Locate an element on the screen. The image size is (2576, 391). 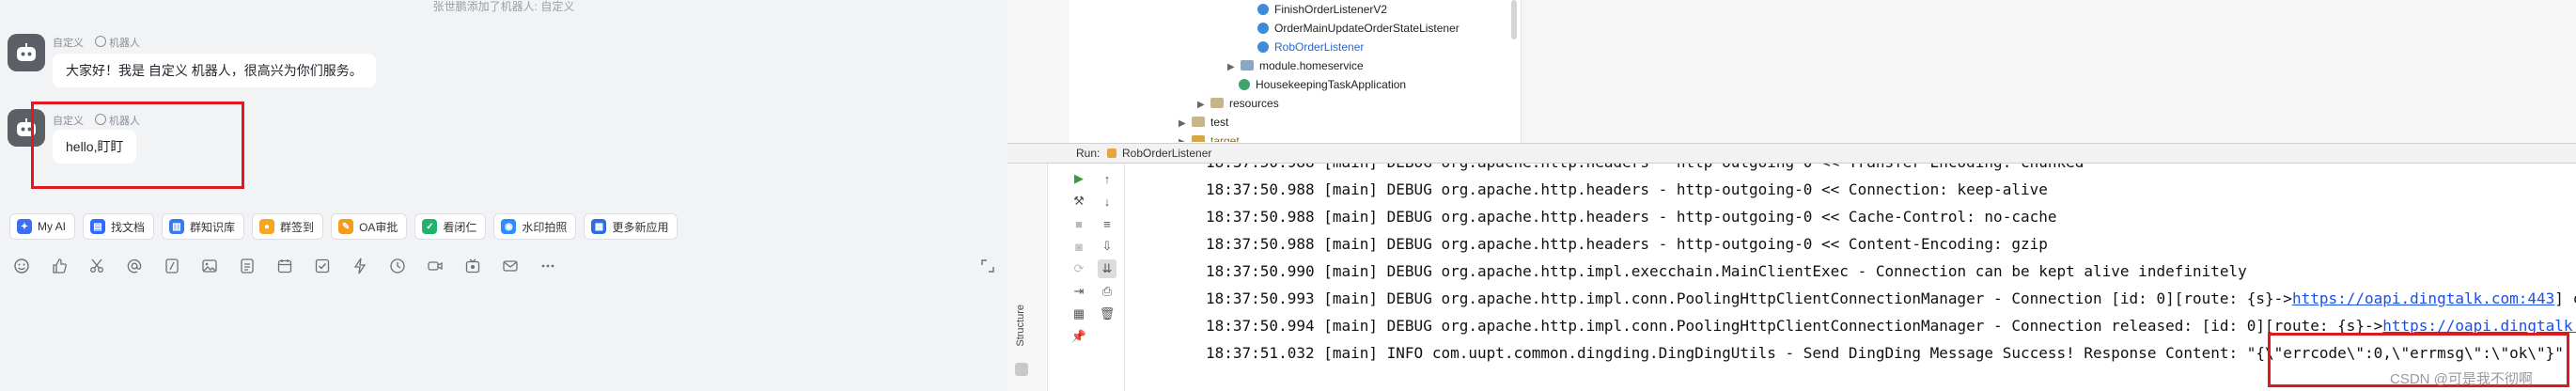
tree-item-folder: ▶ target is located at coordinates (1209, 138).